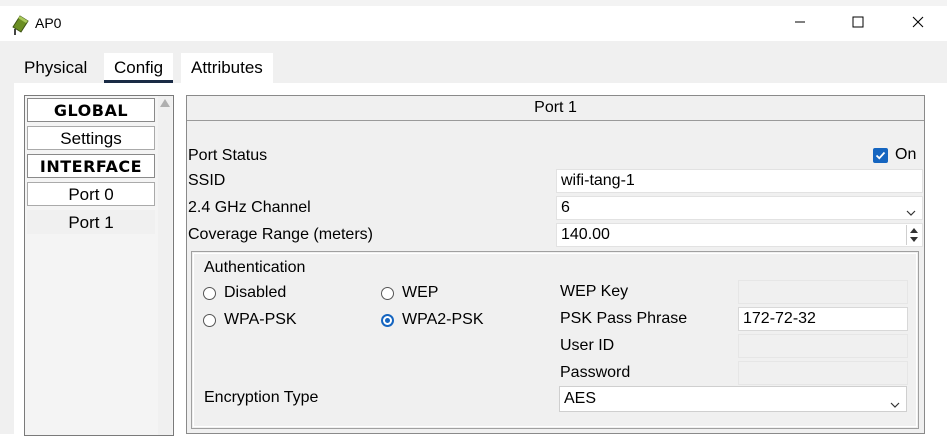 Image resolution: width=947 pixels, height=436 pixels. What do you see at coordinates (739, 235) in the screenshot?
I see `coverage-spinbox: 140.00` at bounding box center [739, 235].